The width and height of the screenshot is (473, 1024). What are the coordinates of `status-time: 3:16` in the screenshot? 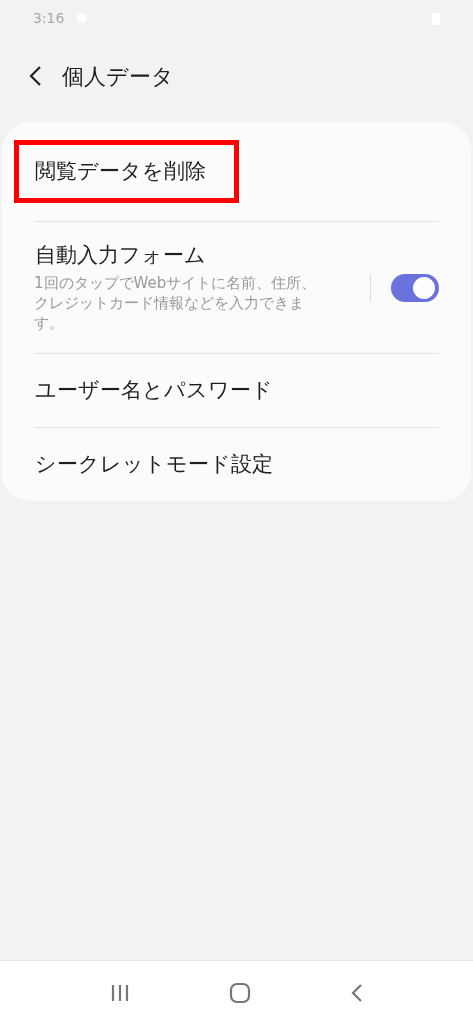 It's located at (49, 18).